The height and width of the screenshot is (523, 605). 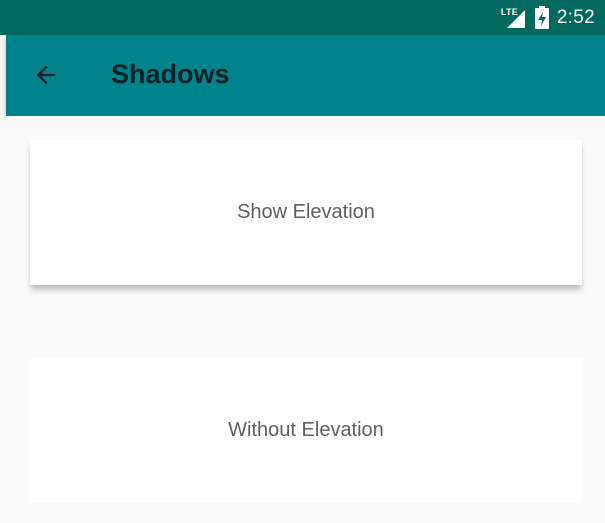 I want to click on show-elevation-label: Show Elevation, so click(x=306, y=212).